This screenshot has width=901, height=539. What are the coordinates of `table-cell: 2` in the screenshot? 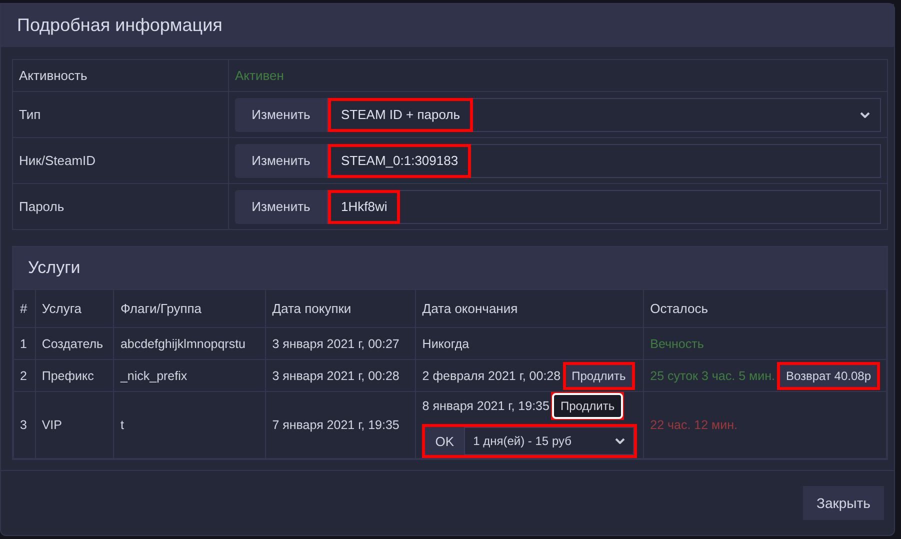 It's located at (25, 376).